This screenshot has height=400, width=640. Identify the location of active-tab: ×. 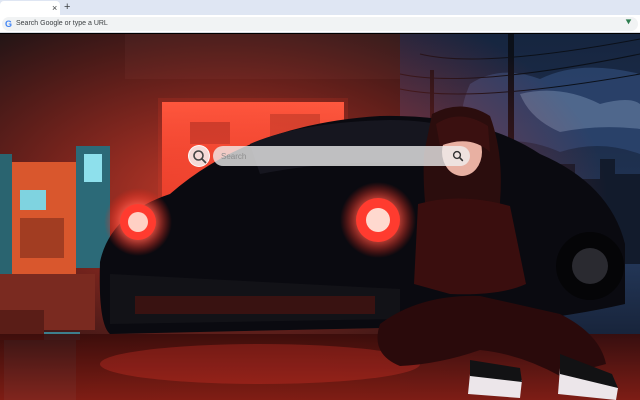
(30, 8).